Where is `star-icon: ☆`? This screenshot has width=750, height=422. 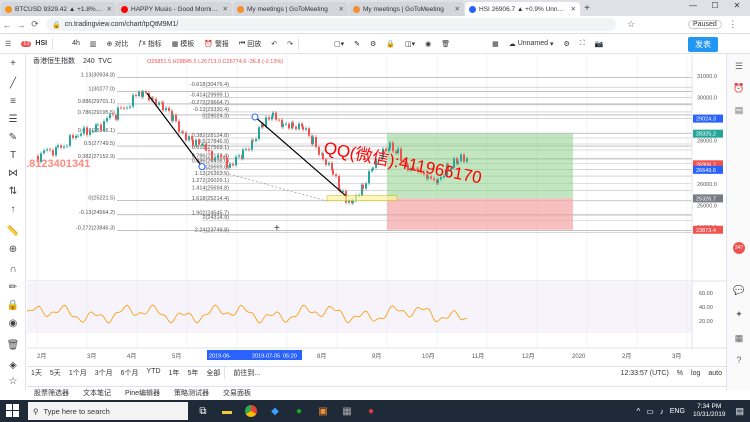
star-icon: ☆ is located at coordinates (631, 24).